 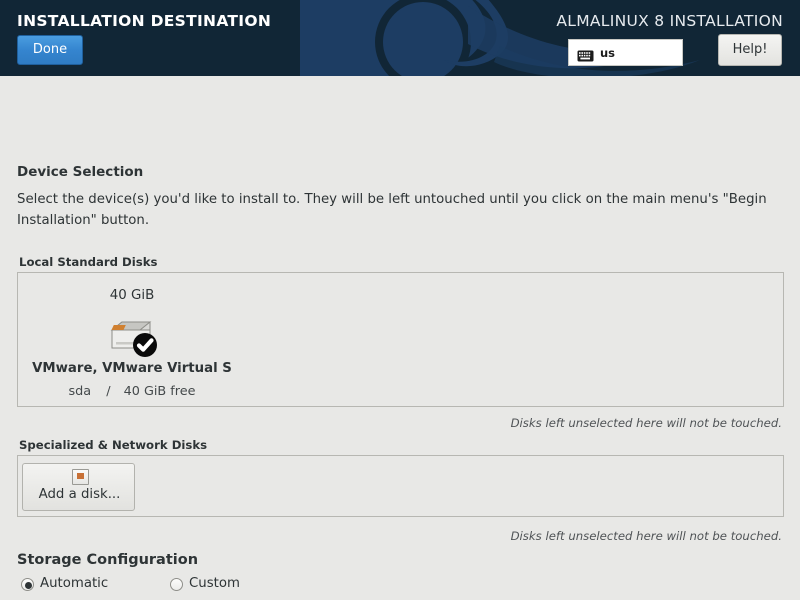 I want to click on done-button: Done, so click(x=50, y=50).